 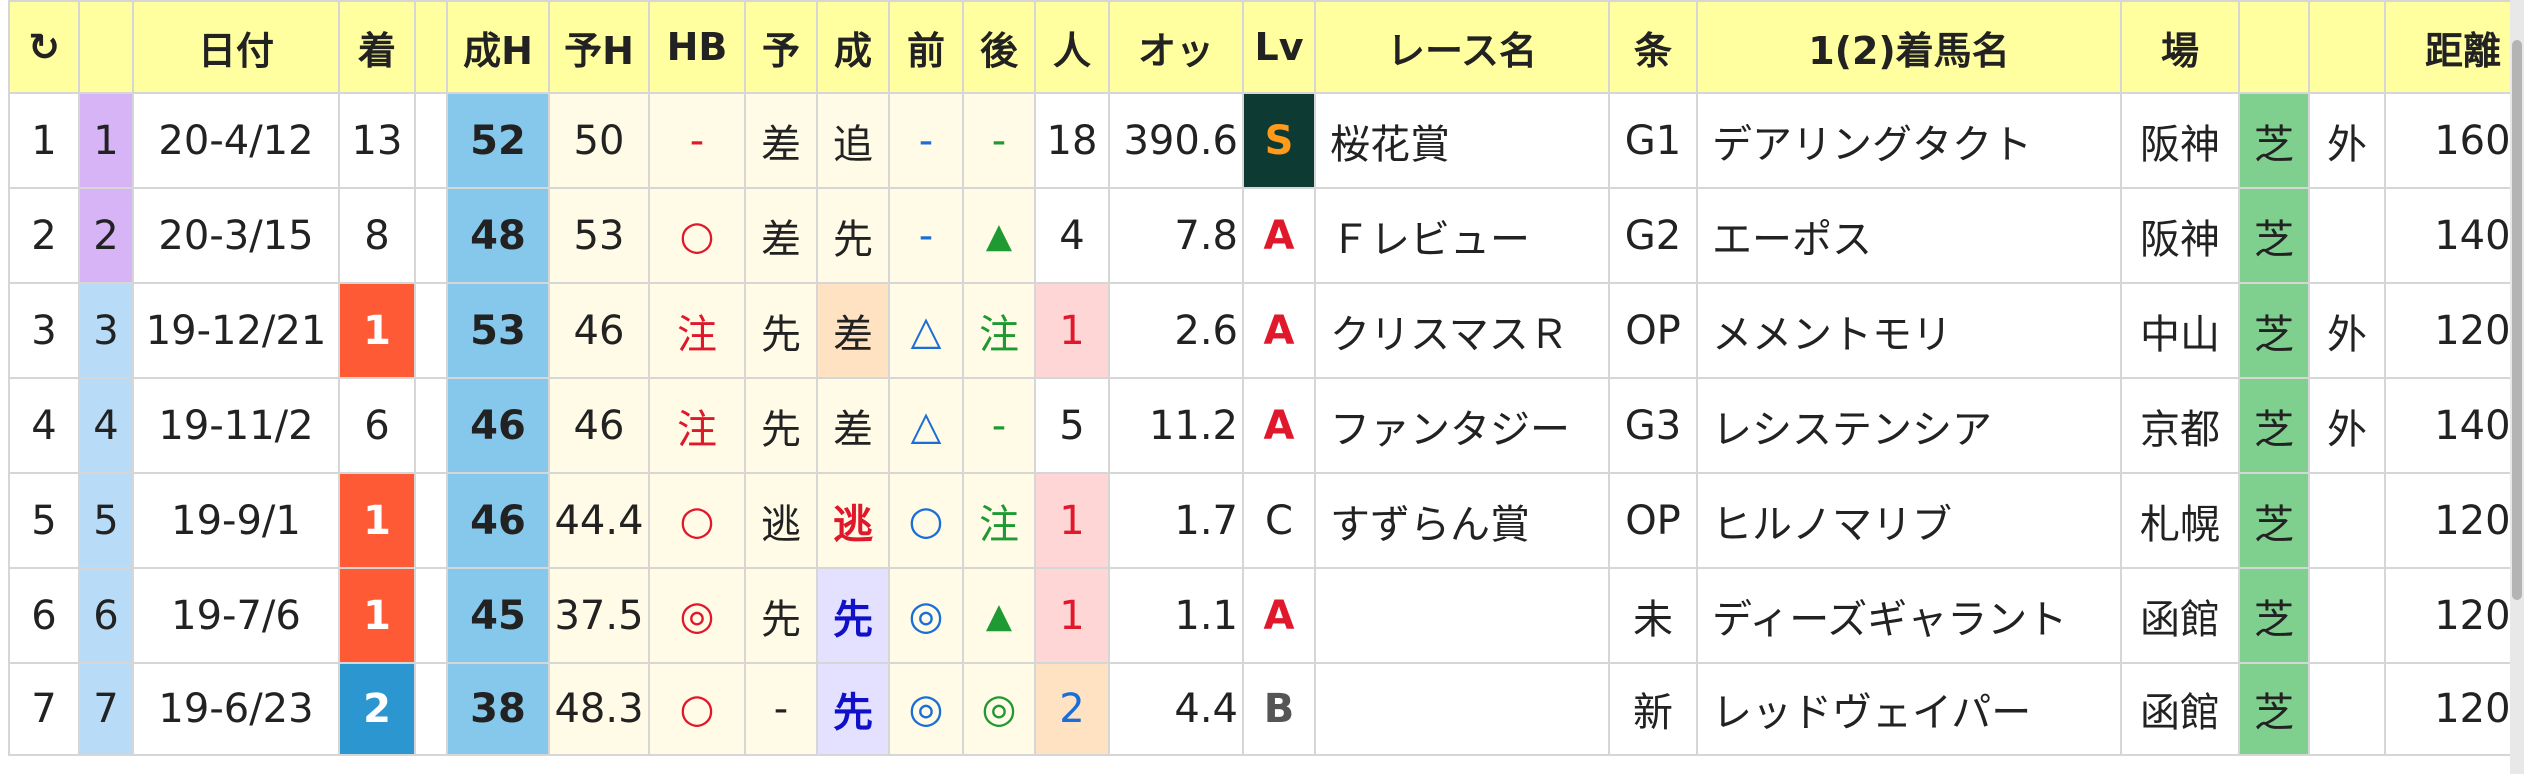 I want to click on ato-mark: -, so click(x=999, y=140).